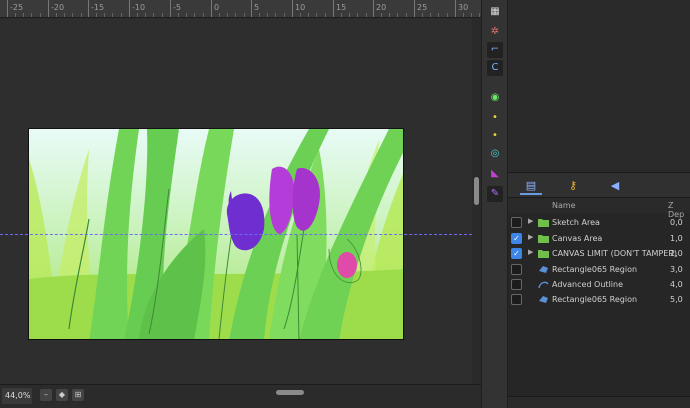 This screenshot has height=408, width=690. Describe the element at coordinates (495, 50) in the screenshot. I see `bone-icon: ⌐` at that location.